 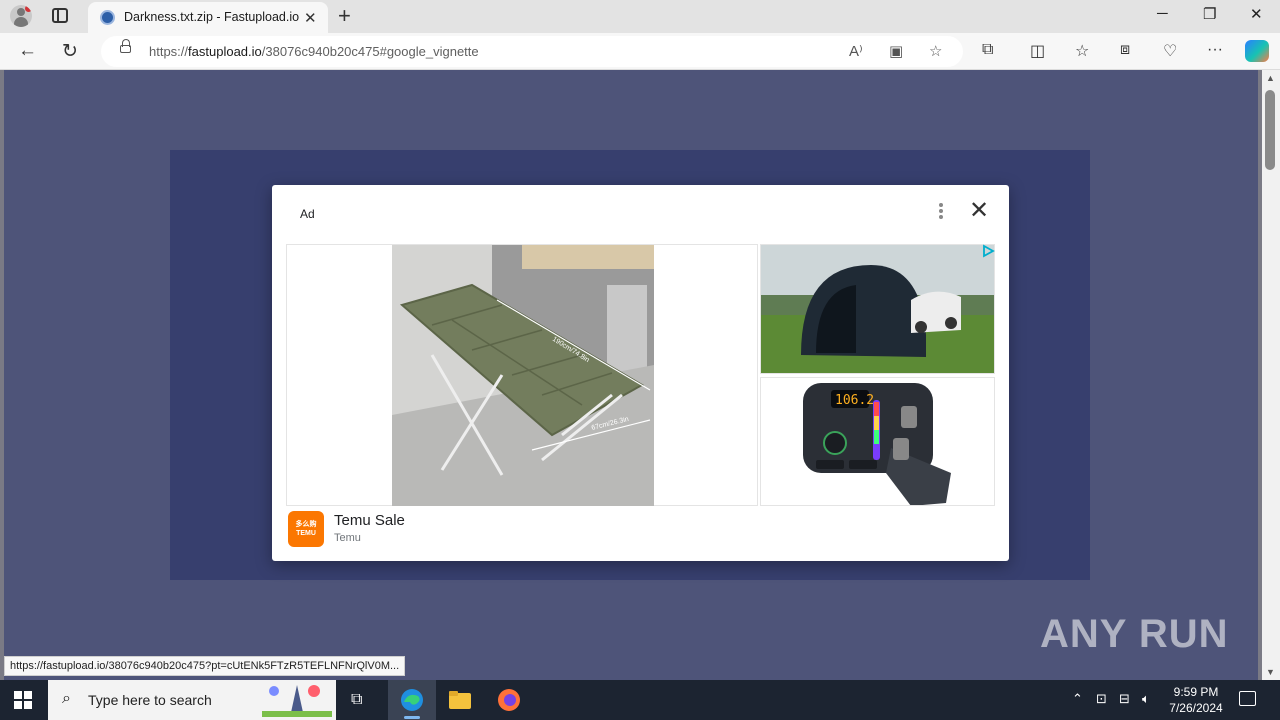 What do you see at coordinates (1271, 375) in the screenshot?
I see `page-scrollbar: ▲ ▼` at bounding box center [1271, 375].